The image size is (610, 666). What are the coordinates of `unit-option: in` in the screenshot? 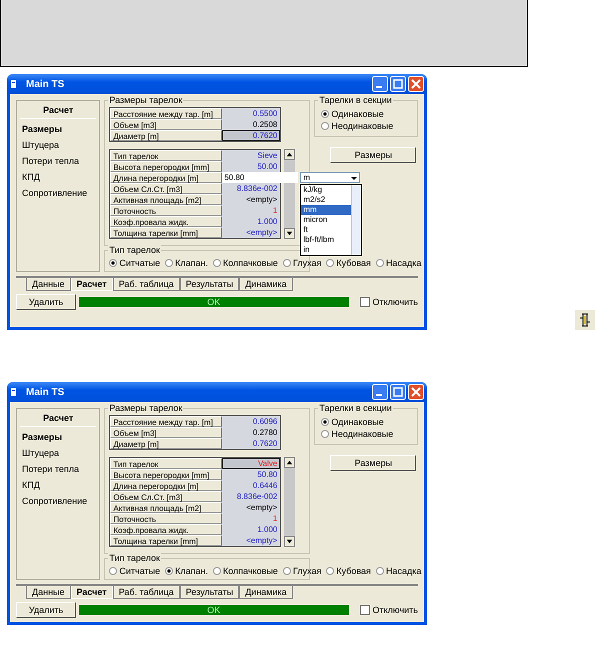 It's located at (326, 250).